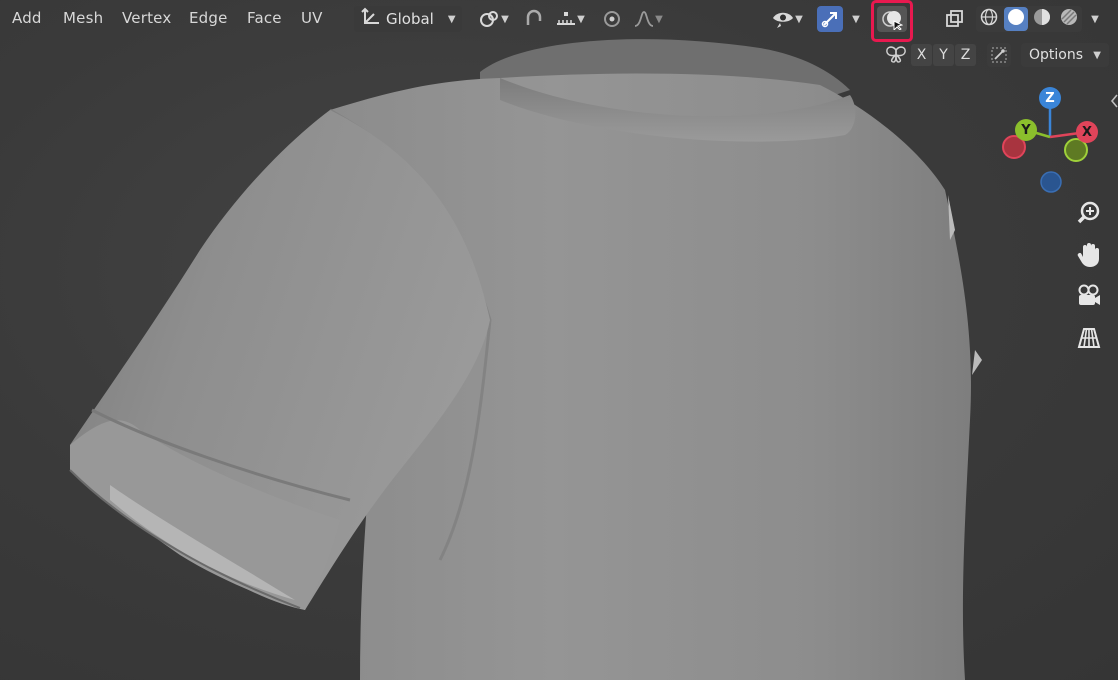 This screenshot has height=680, width=1118. I want to click on mirror-toggle, so click(896, 55).